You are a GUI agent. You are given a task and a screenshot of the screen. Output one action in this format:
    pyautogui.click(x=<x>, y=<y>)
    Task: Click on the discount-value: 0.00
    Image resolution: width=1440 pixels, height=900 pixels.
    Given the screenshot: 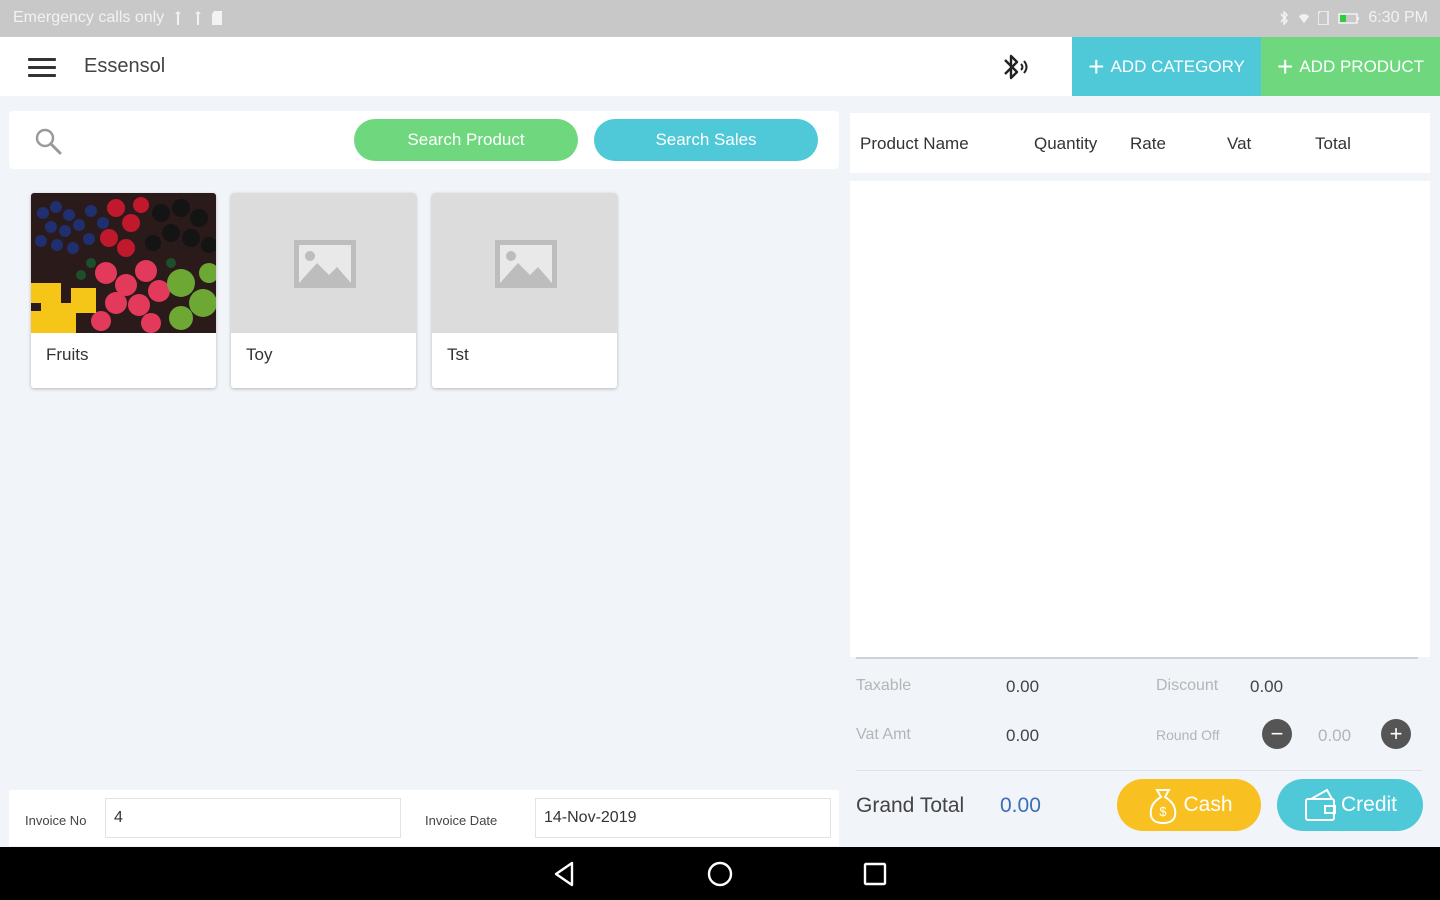 What is the action you would take?
    pyautogui.click(x=1267, y=686)
    